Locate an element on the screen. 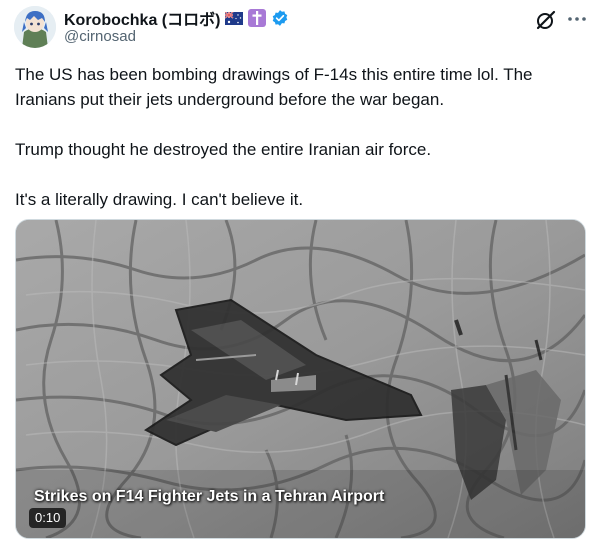 Image resolution: width=600 pixels, height=551 pixels. author-name-row: Korobochka (コロボ) is located at coordinates (176, 18).